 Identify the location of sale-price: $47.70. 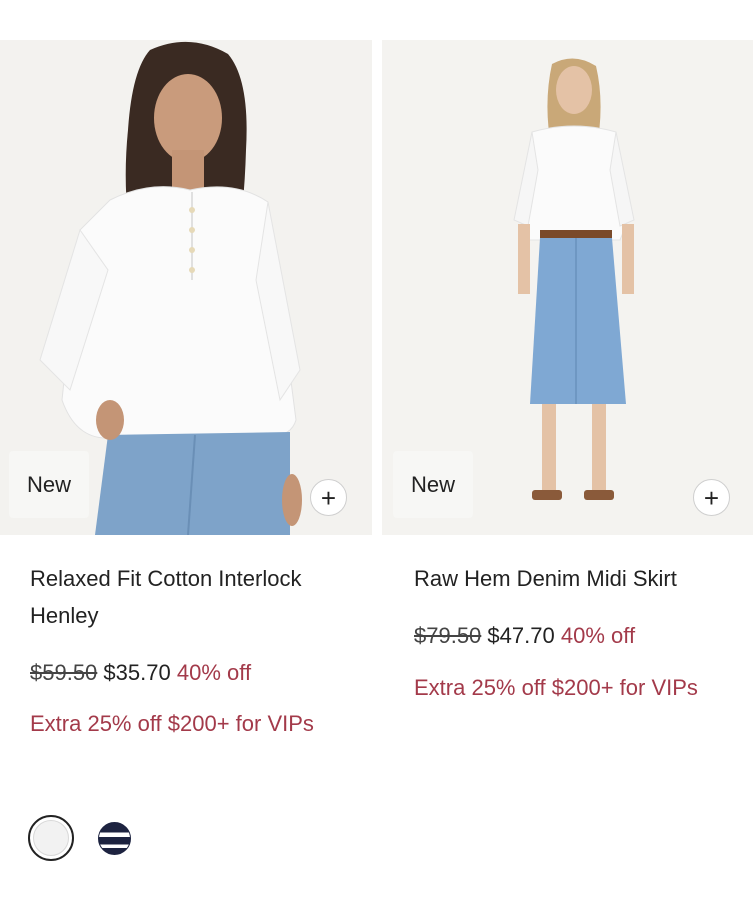
(521, 635).